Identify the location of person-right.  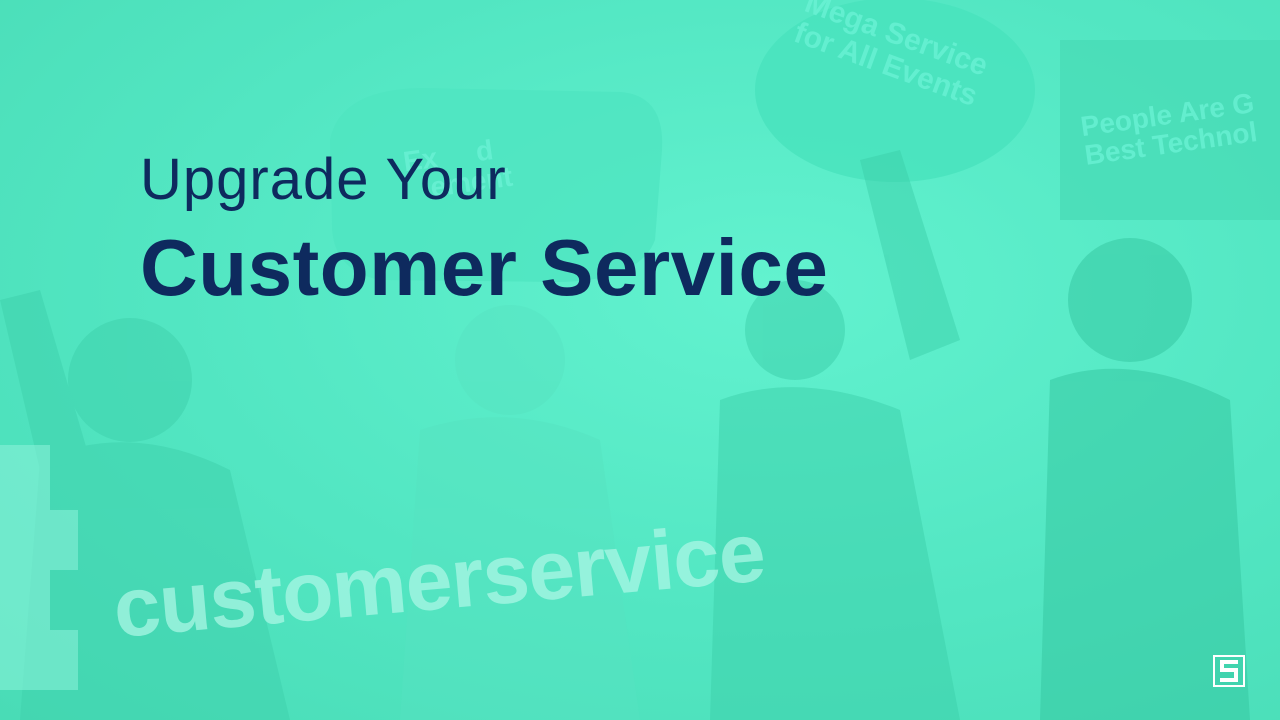
(1145, 479).